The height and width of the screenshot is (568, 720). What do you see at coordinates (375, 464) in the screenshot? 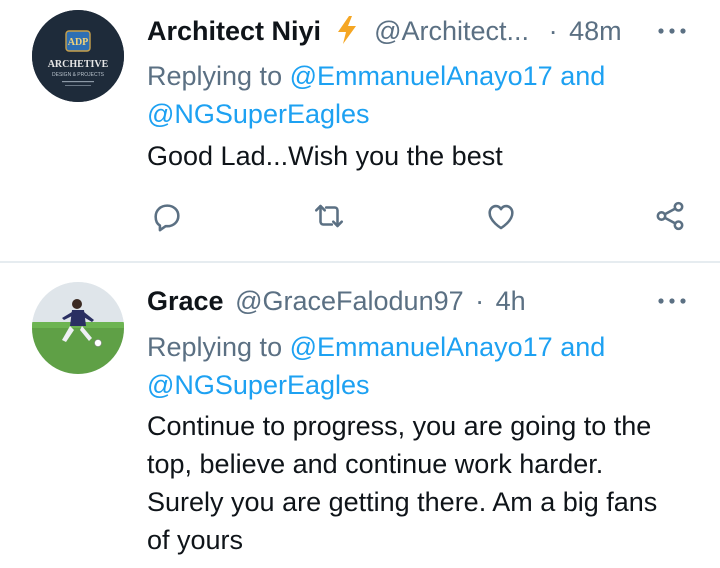
I see `tweet-text-line: top, believe and continue work harder.` at bounding box center [375, 464].